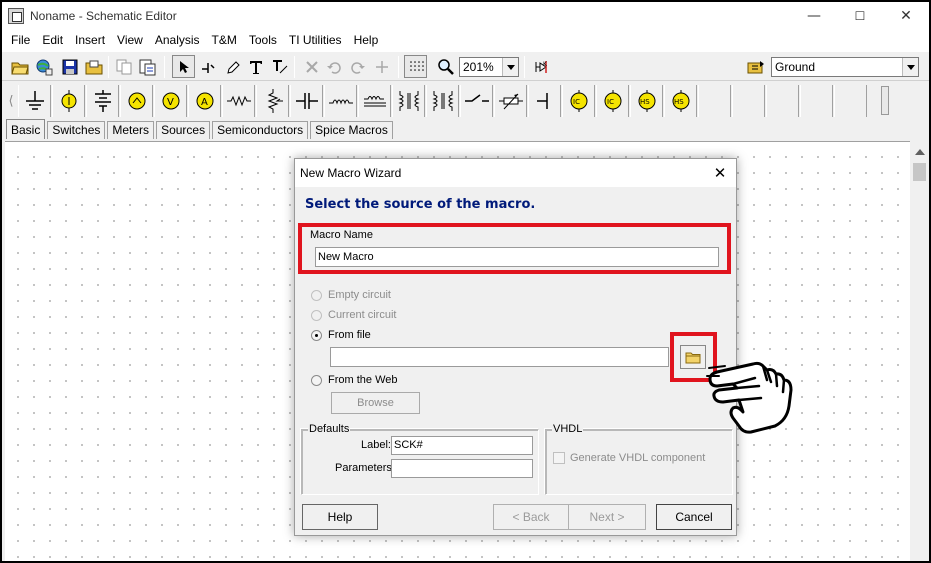 The image size is (931, 563). What do you see at coordinates (795, 67) in the screenshot?
I see `component-value: Ground` at bounding box center [795, 67].